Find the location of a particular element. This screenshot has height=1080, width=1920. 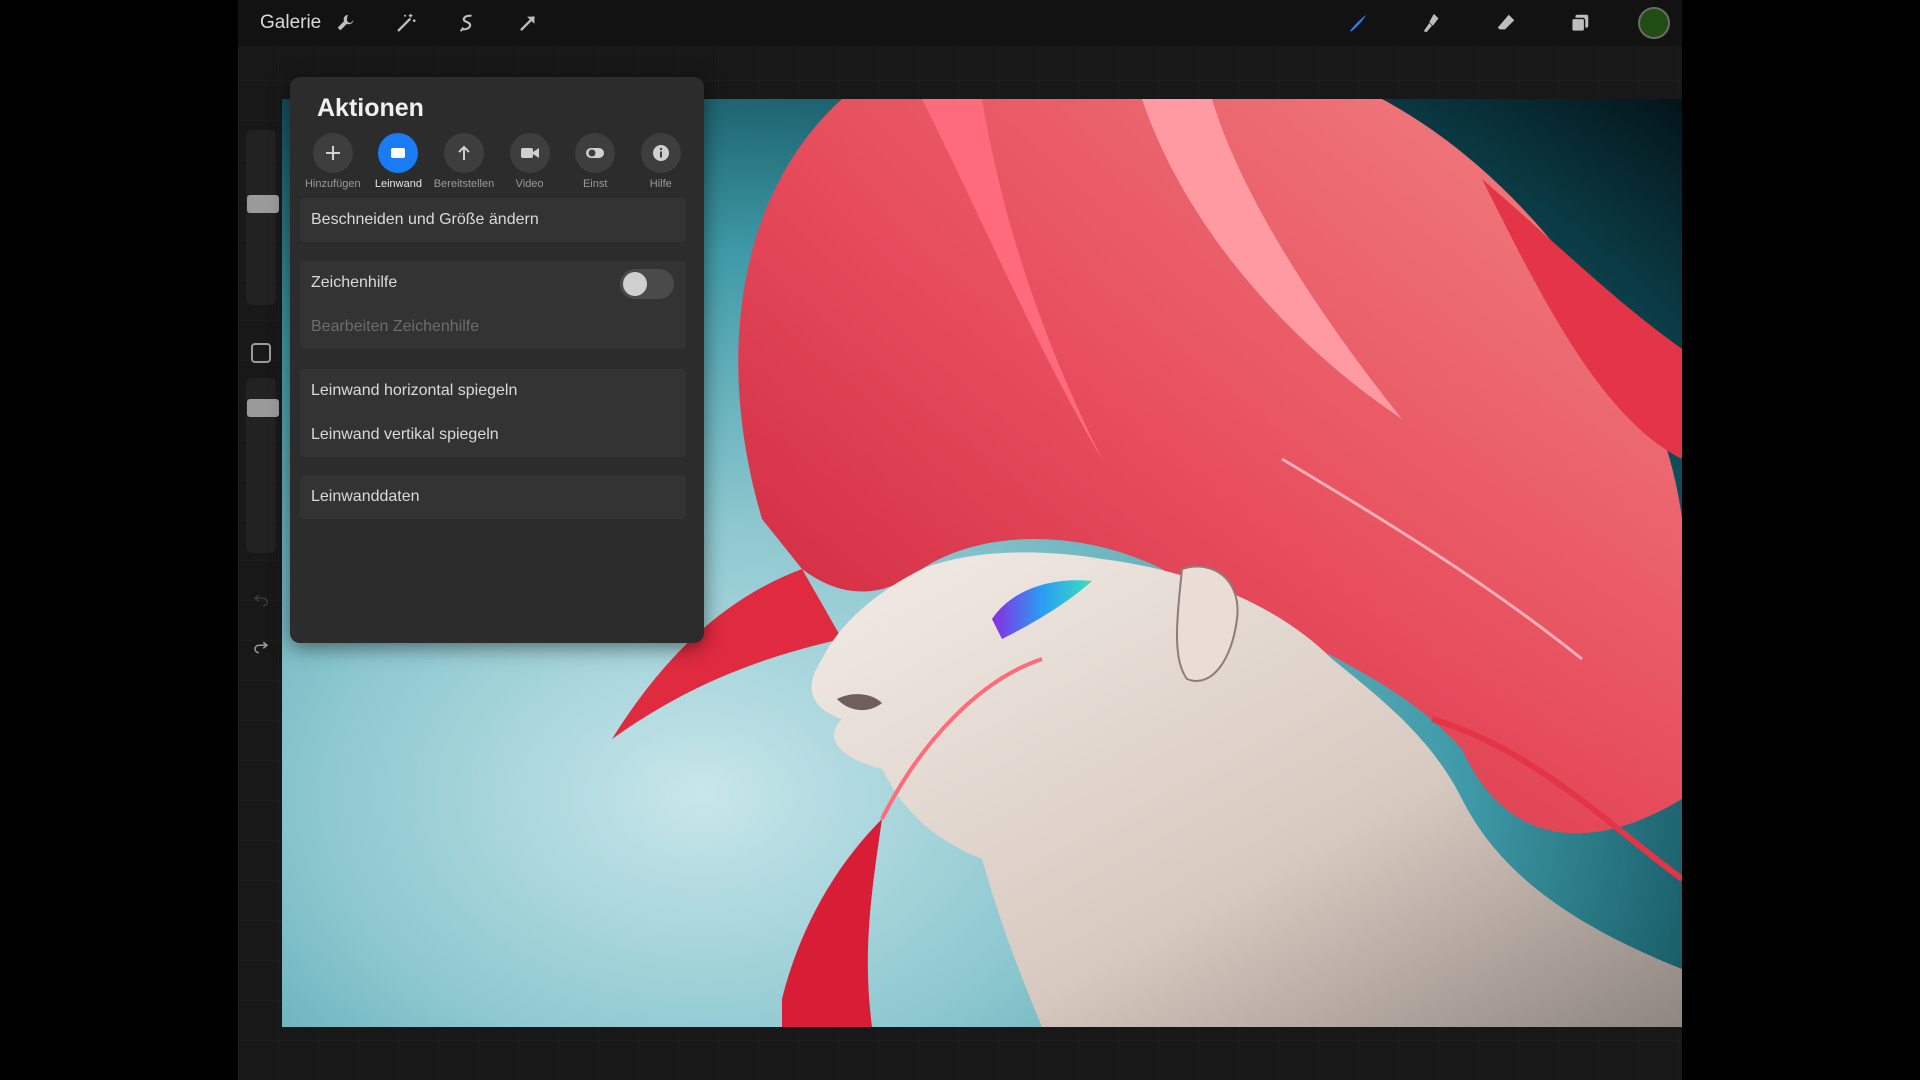

current-color-swatch is located at coordinates (1654, 23).